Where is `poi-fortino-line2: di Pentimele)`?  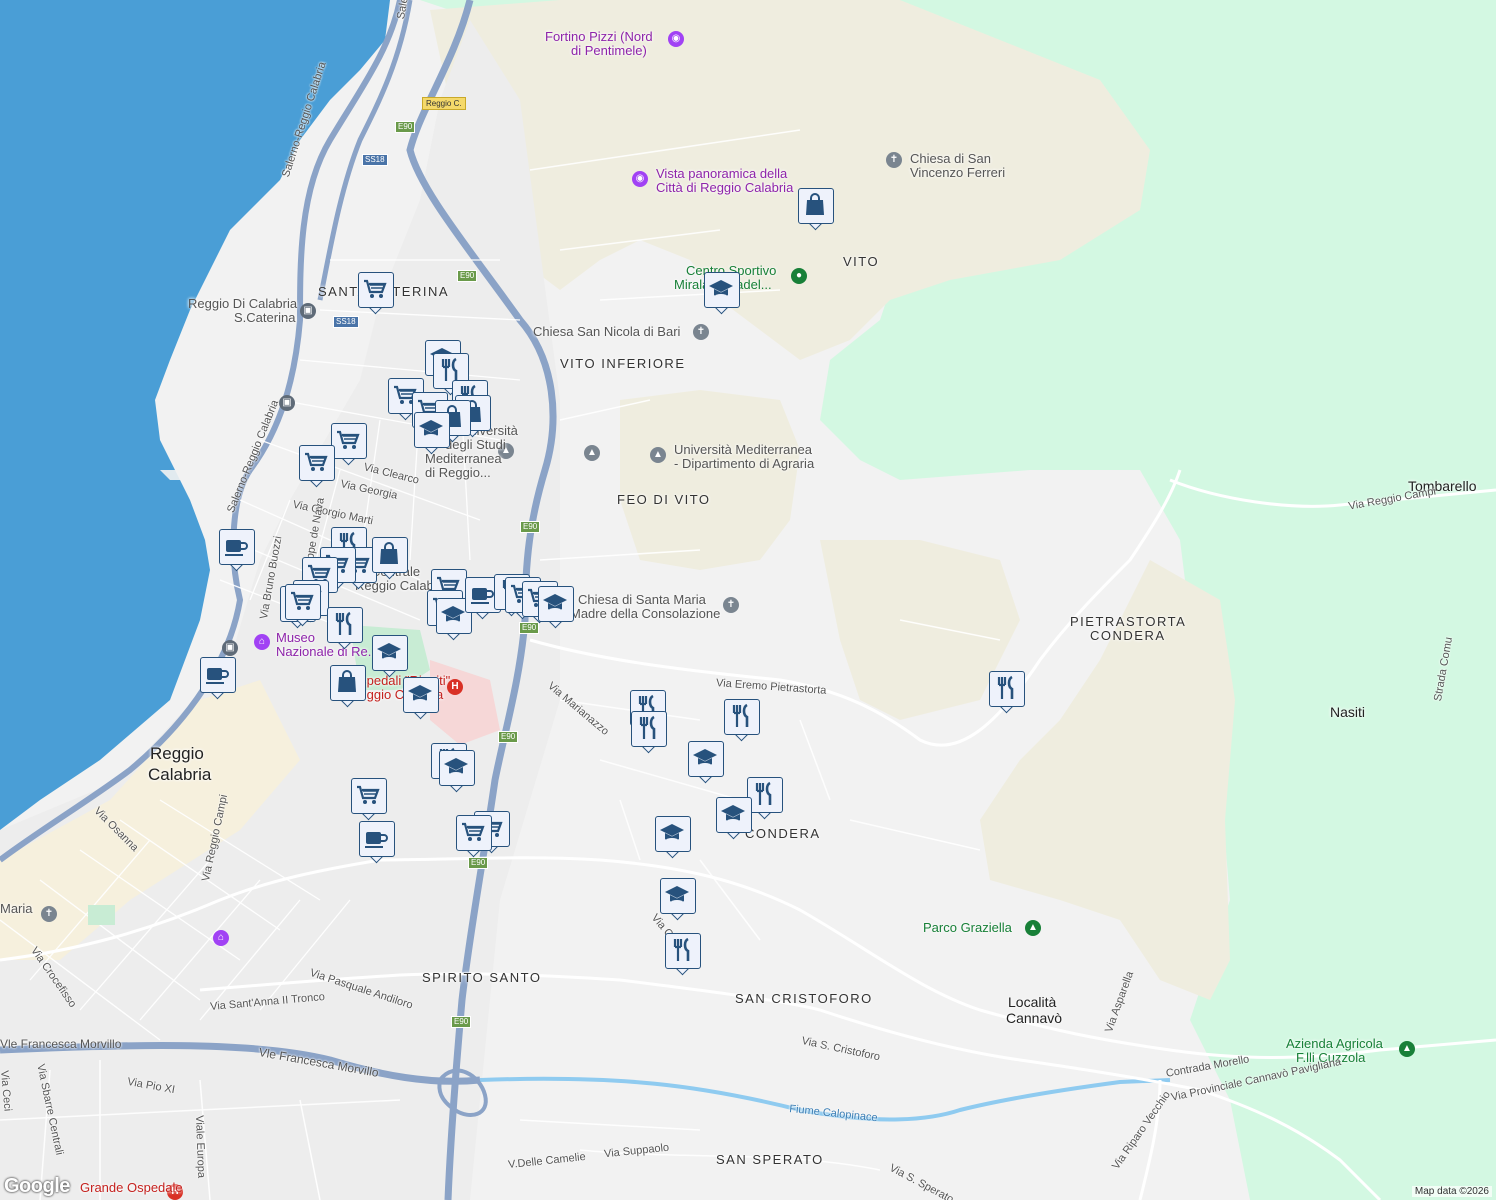
poi-fortino-line2: di Pentimele) is located at coordinates (609, 50).